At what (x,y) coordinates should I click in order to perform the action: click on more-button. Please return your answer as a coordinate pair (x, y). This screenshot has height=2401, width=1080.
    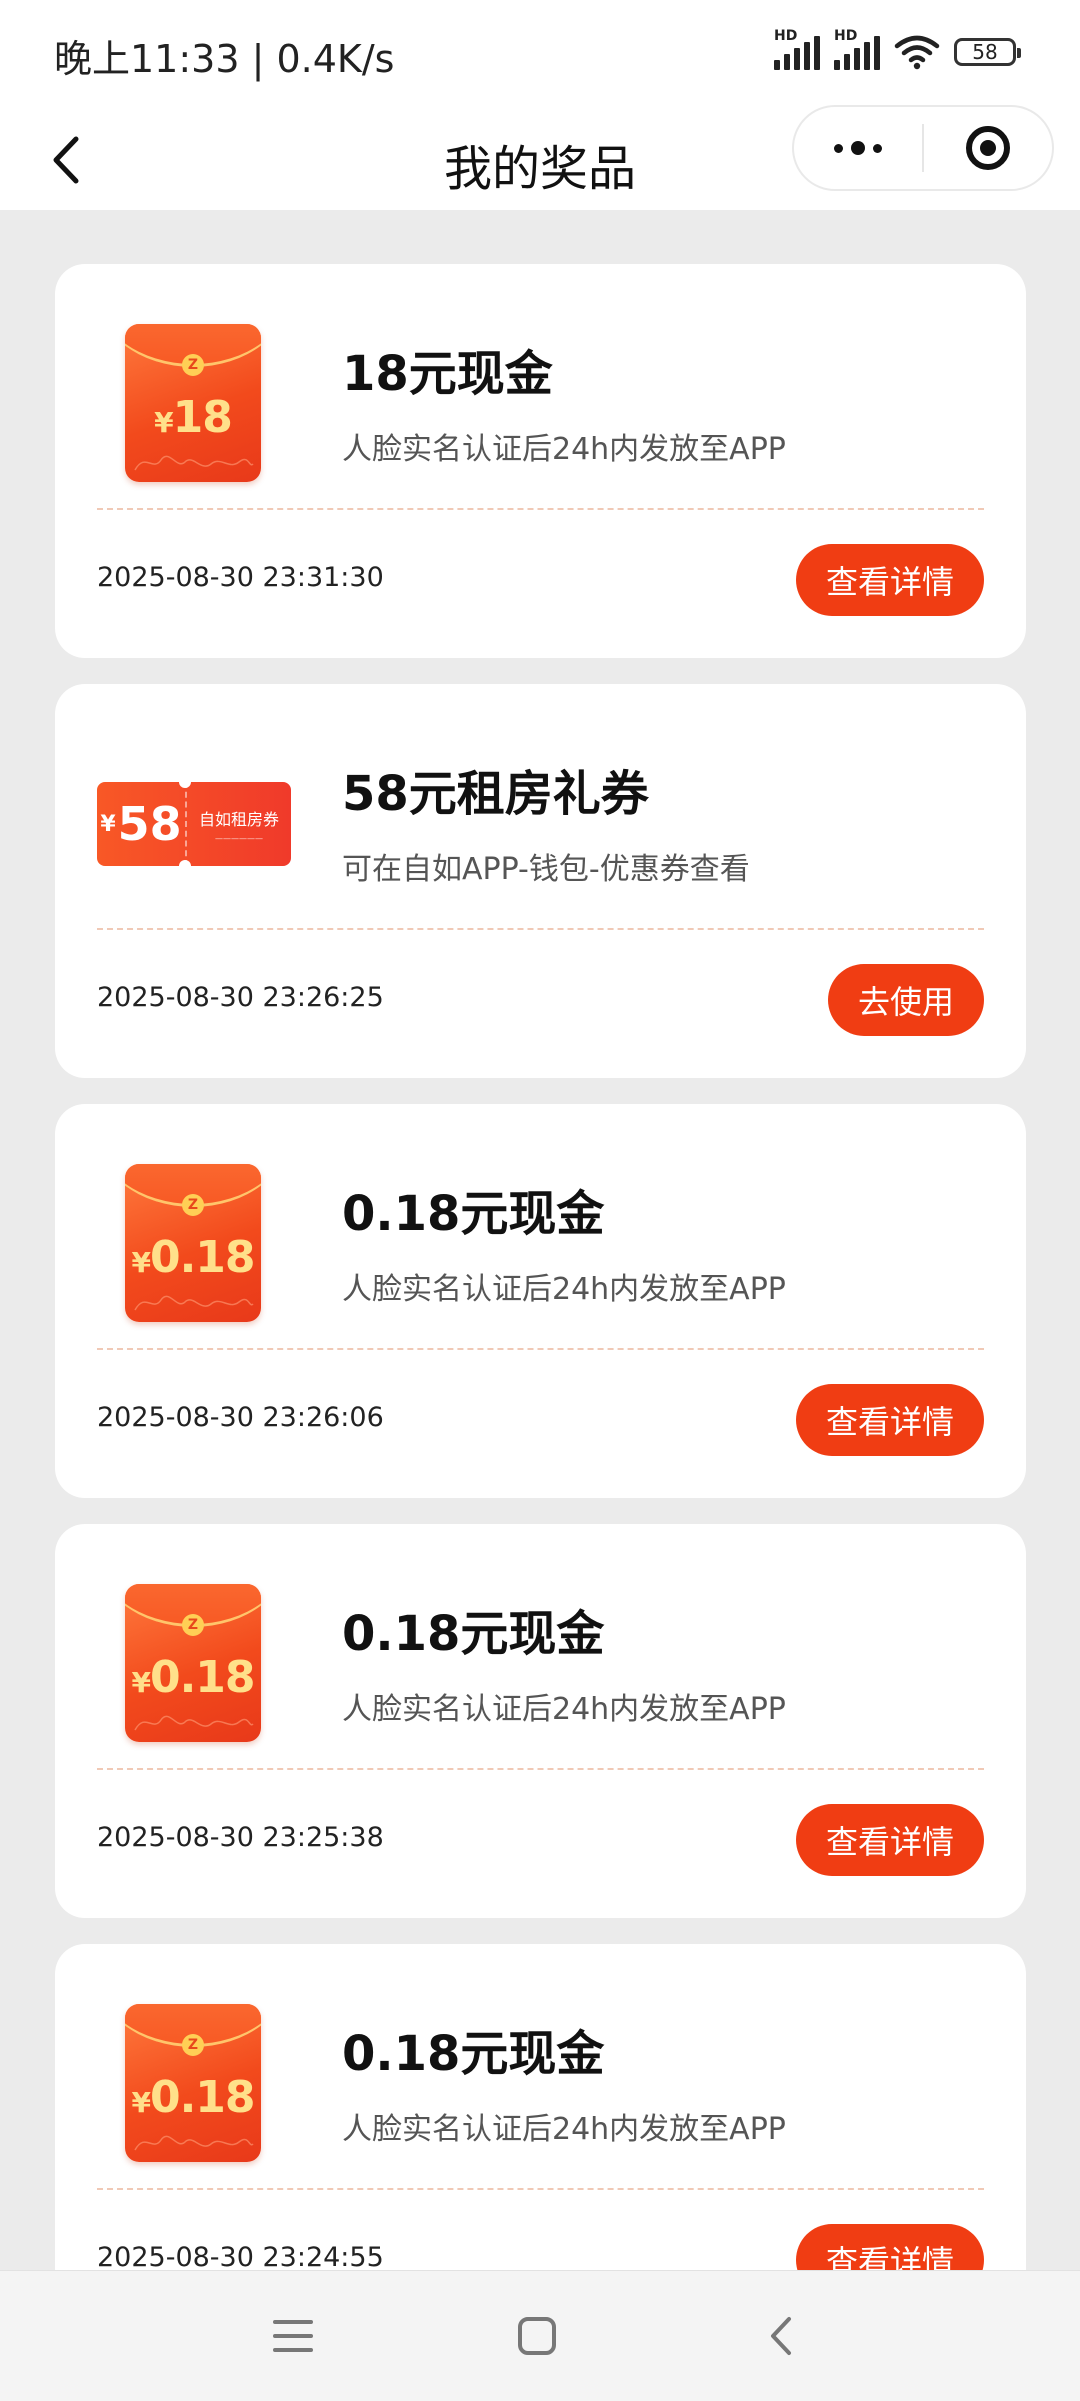
    Looking at the image, I should click on (858, 148).